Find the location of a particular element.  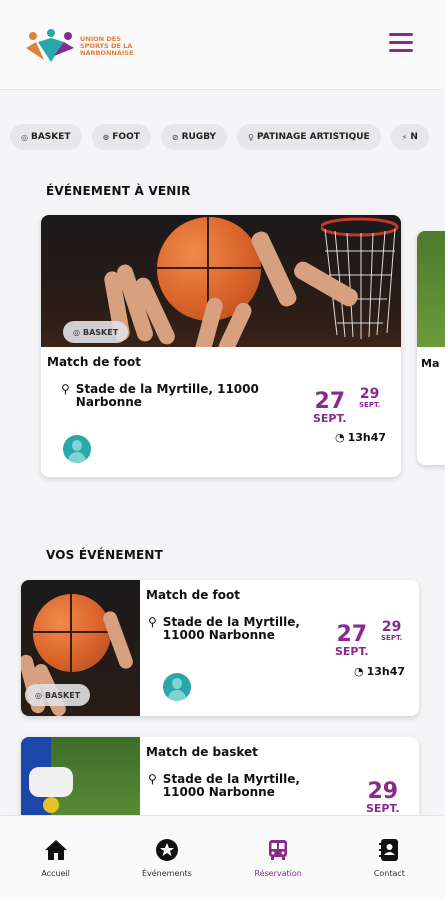

union-sports-logo: UNION DES SPORTS DE LA NARBONNAISE is located at coordinates (84, 46).